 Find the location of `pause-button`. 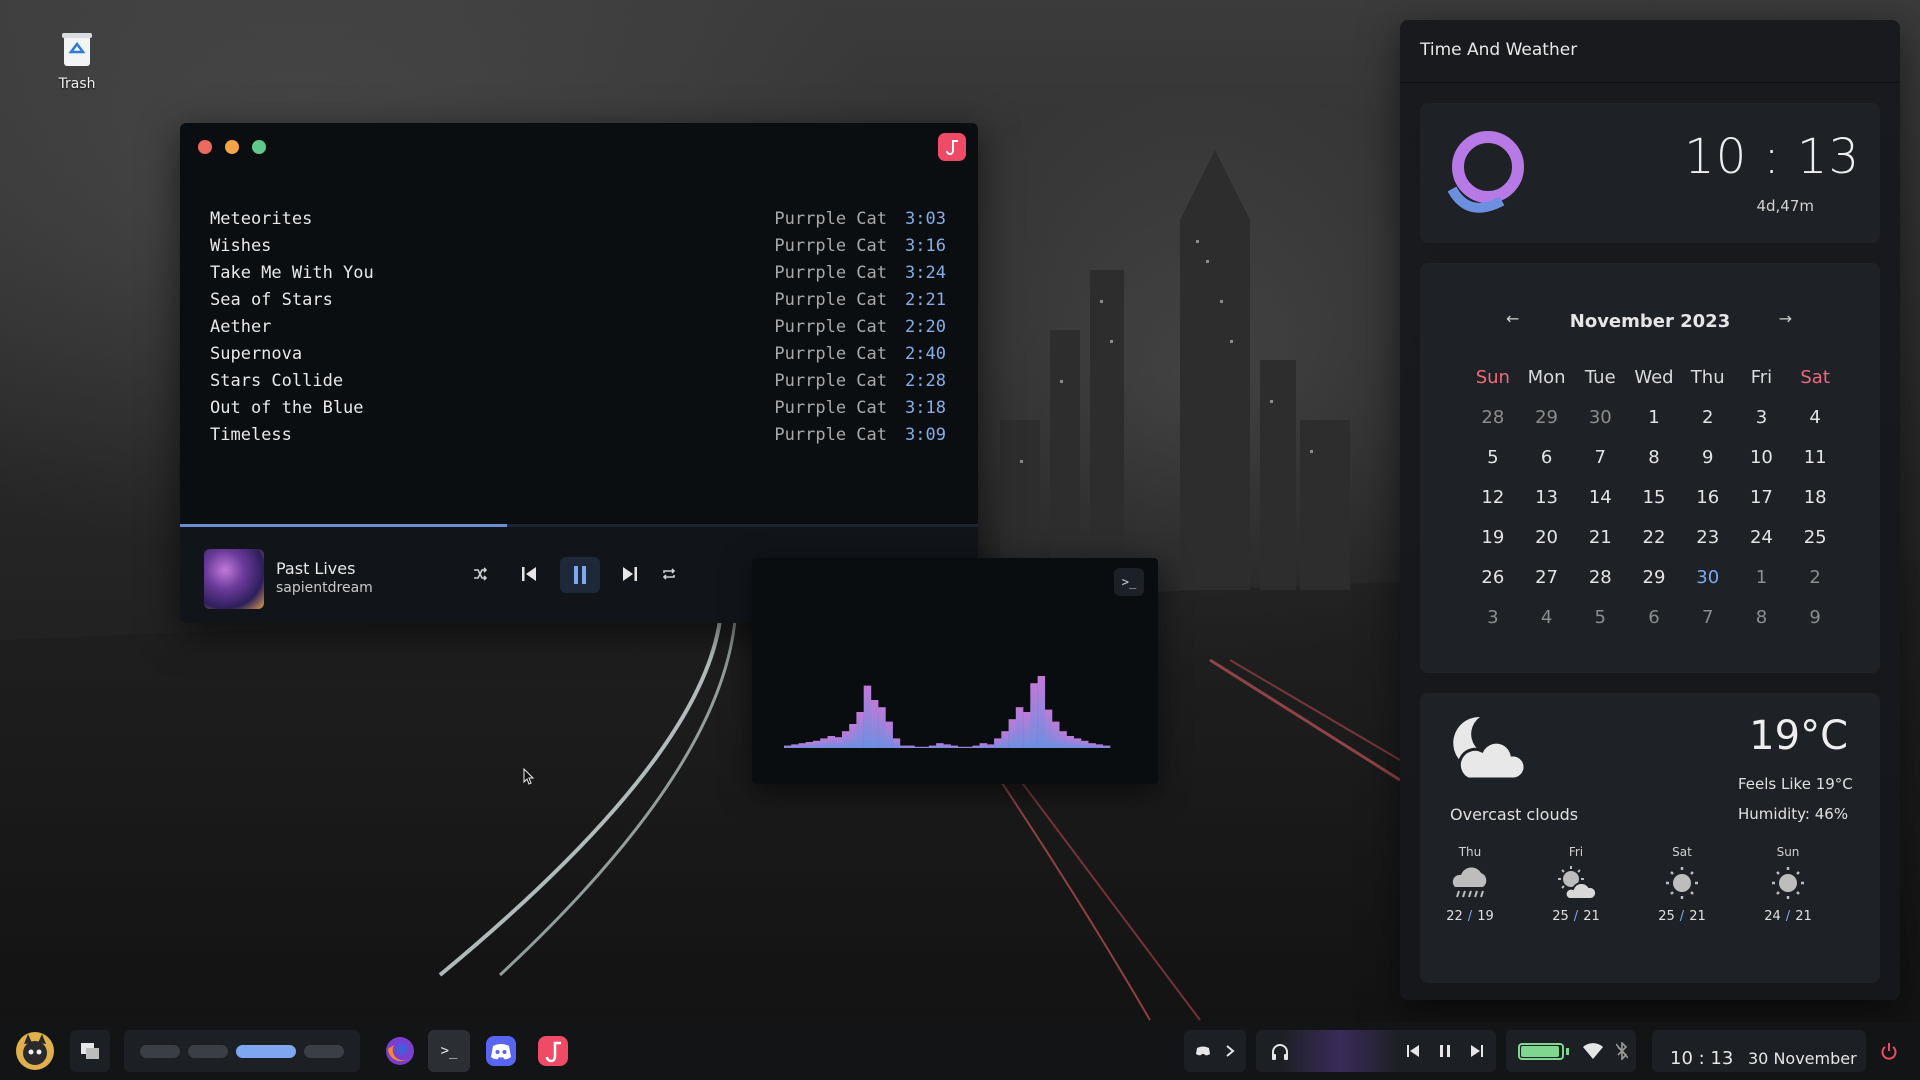

pause-button is located at coordinates (580, 575).